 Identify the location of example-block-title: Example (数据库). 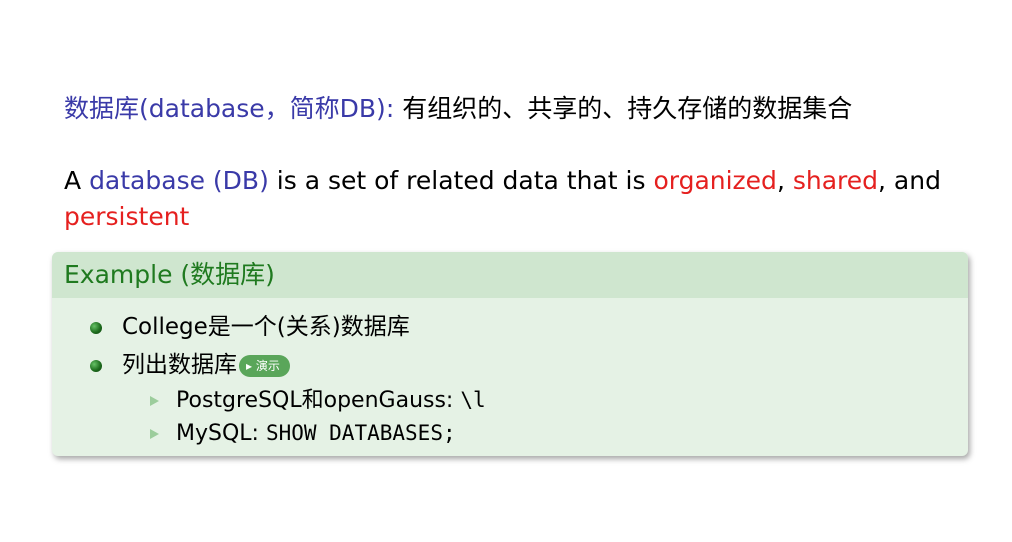
(510, 275).